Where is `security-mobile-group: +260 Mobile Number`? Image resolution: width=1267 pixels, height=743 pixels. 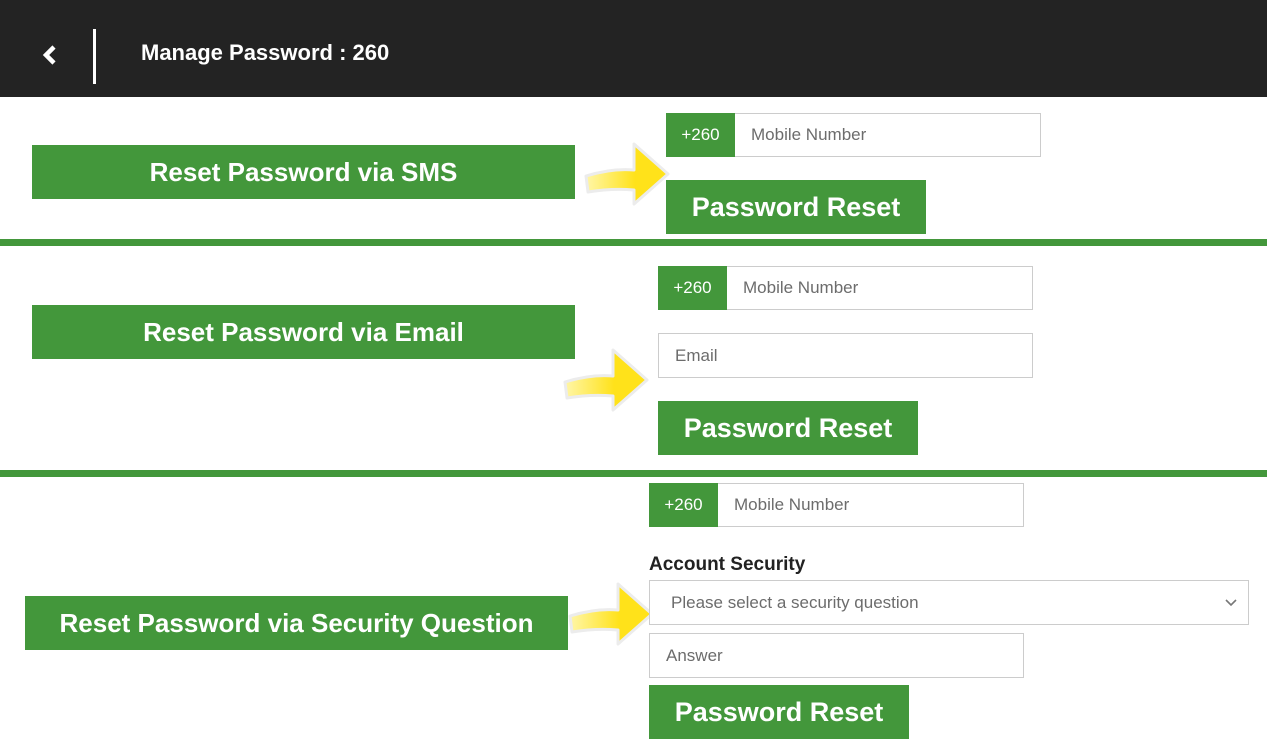 security-mobile-group: +260 Mobile Number is located at coordinates (836, 505).